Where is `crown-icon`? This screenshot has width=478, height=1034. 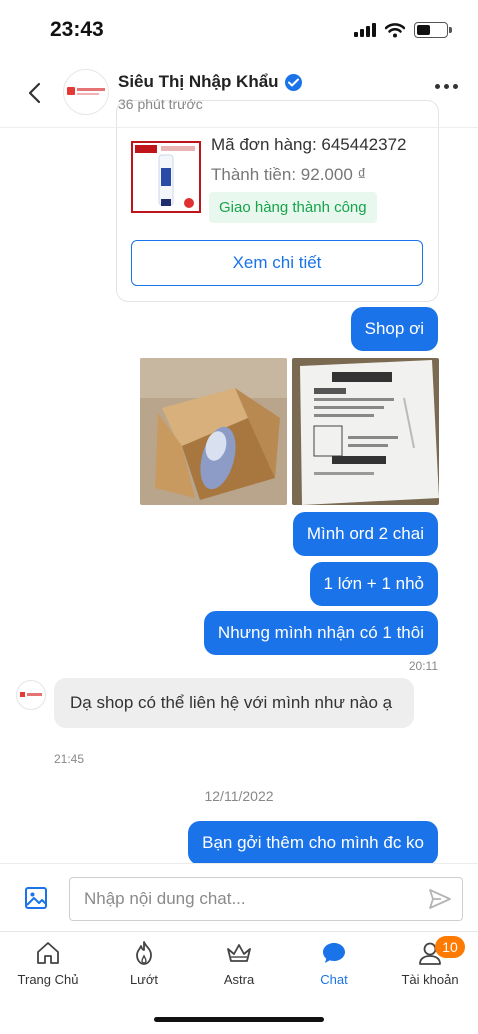 crown-icon is located at coordinates (239, 953).